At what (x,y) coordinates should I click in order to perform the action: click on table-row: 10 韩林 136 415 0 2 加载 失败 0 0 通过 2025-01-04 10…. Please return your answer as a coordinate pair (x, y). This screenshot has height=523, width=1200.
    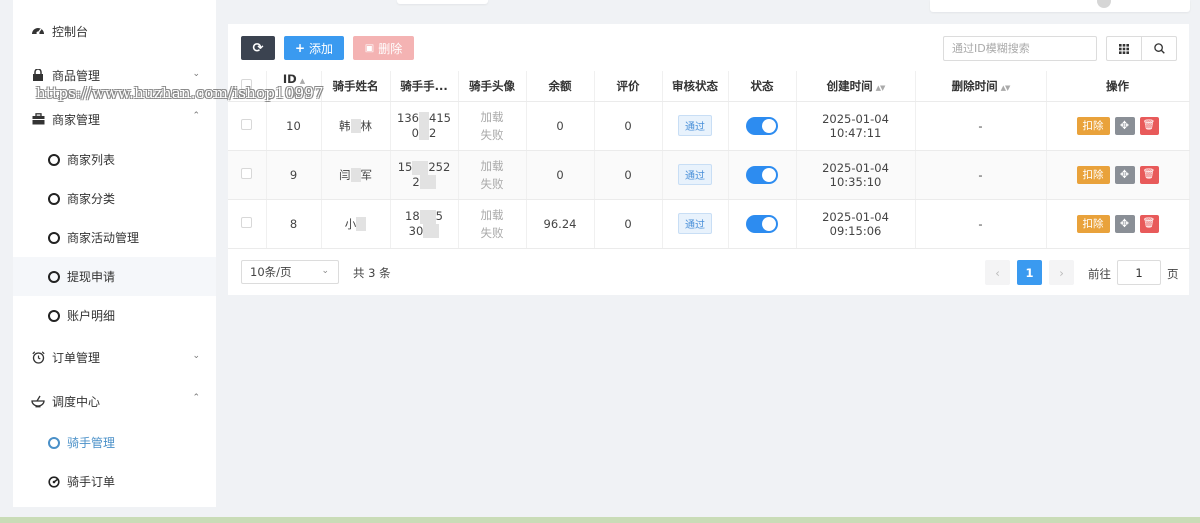
    Looking at the image, I should click on (709, 126).